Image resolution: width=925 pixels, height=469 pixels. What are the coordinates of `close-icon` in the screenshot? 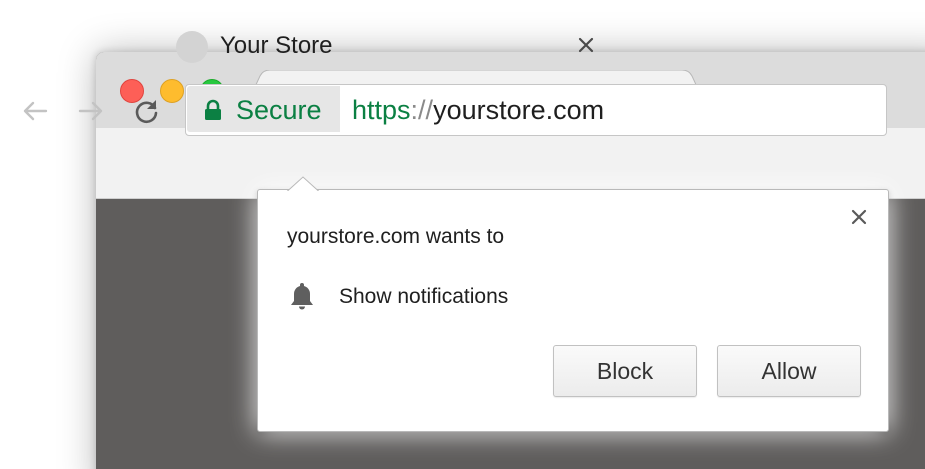 It's located at (859, 217).